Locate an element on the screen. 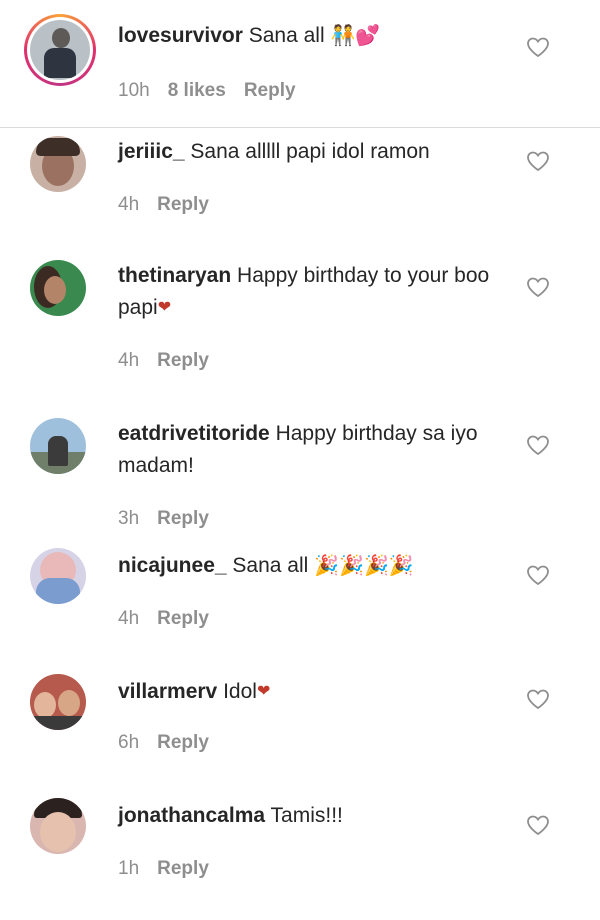 The image size is (600, 920). comment-meta: 1h Reply is located at coordinates (163, 869).